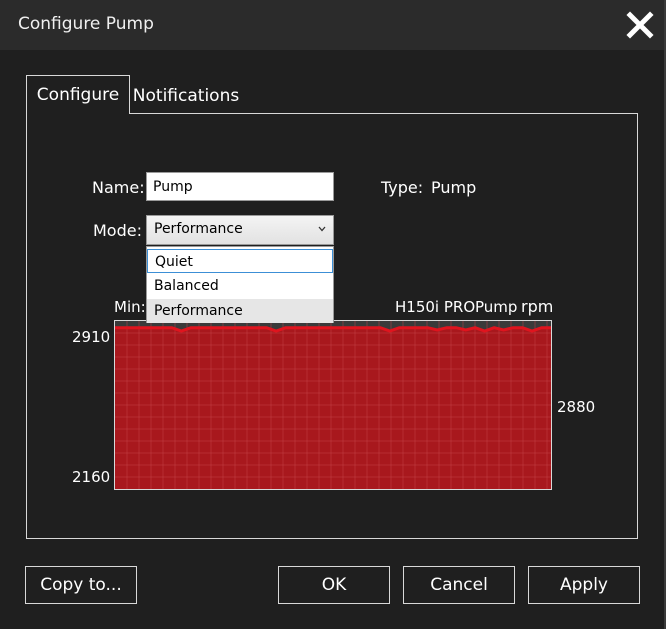  Describe the element at coordinates (186, 96) in the screenshot. I see `tab-notifications: Notifications` at that location.